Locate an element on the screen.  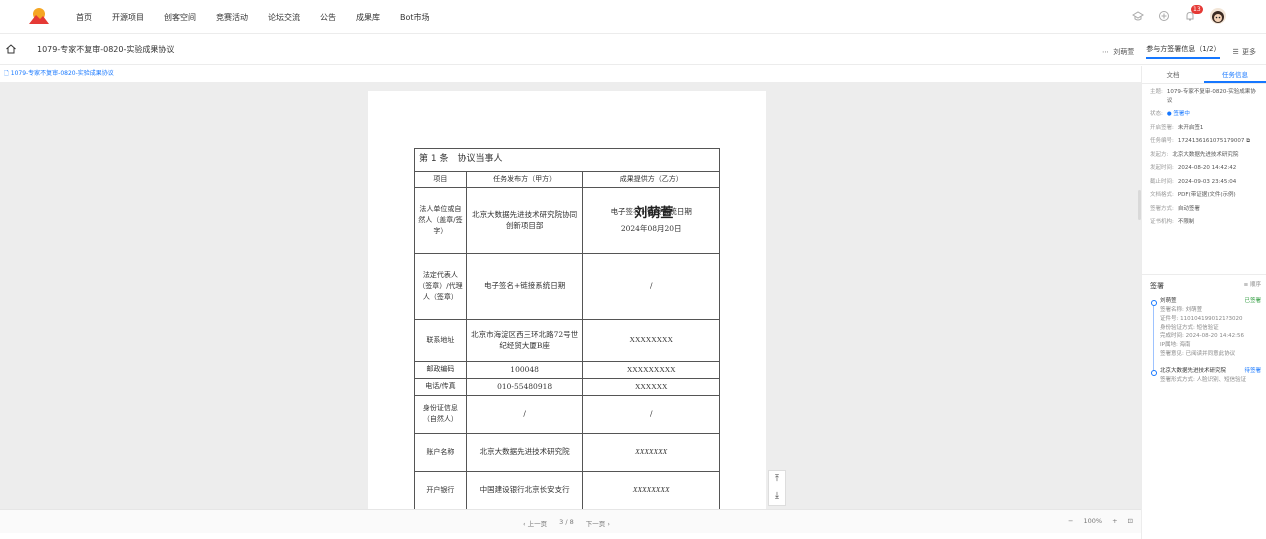
info-row: 任务编号: 1724136161075179007 ⧉ is located at coordinates (1205, 141).